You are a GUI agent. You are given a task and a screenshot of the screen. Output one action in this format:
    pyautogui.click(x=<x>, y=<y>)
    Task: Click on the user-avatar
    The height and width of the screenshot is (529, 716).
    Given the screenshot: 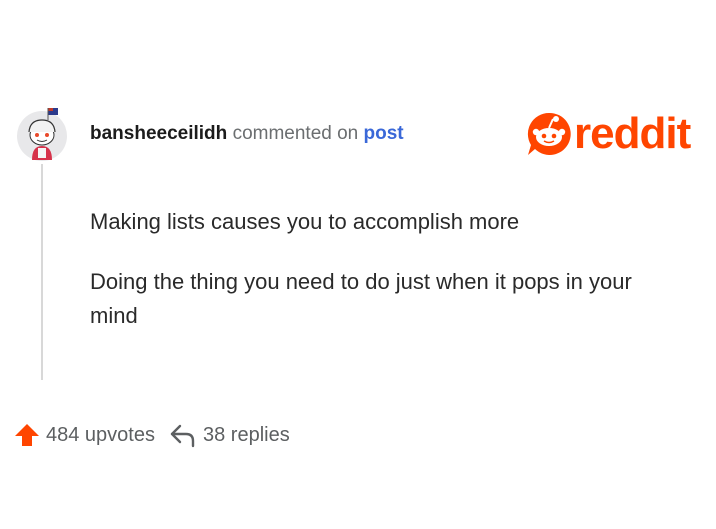 What is the action you would take?
    pyautogui.click(x=42, y=134)
    